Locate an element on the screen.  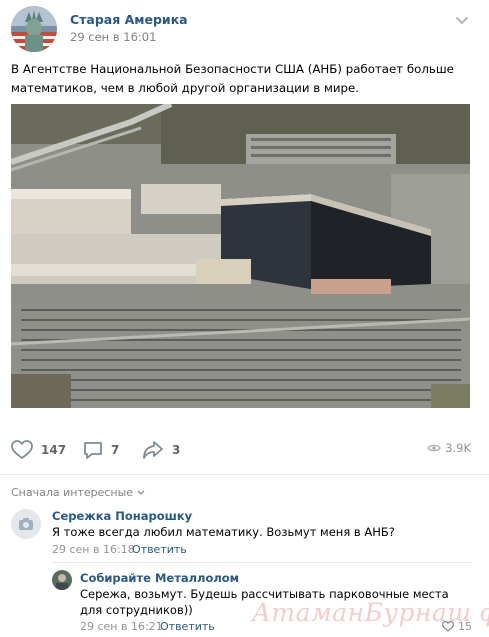
comment-date: 29 сен в 16:21 is located at coordinates (121, 626).